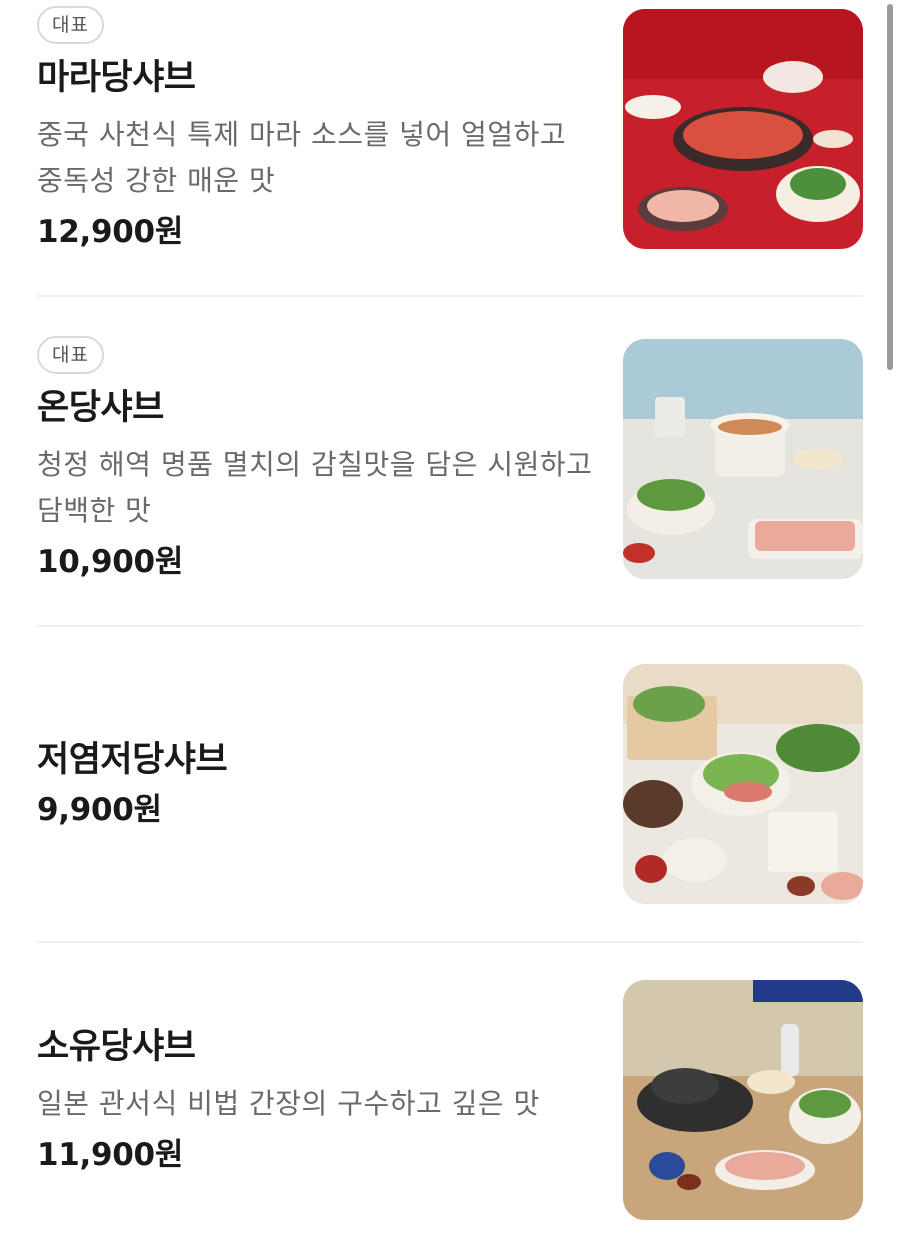 Image resolution: width=900 pixels, height=1255 pixels. Describe the element at coordinates (317, 784) in the screenshot. I see `menu-item-info: 저염저당샤브 9,900원` at that location.